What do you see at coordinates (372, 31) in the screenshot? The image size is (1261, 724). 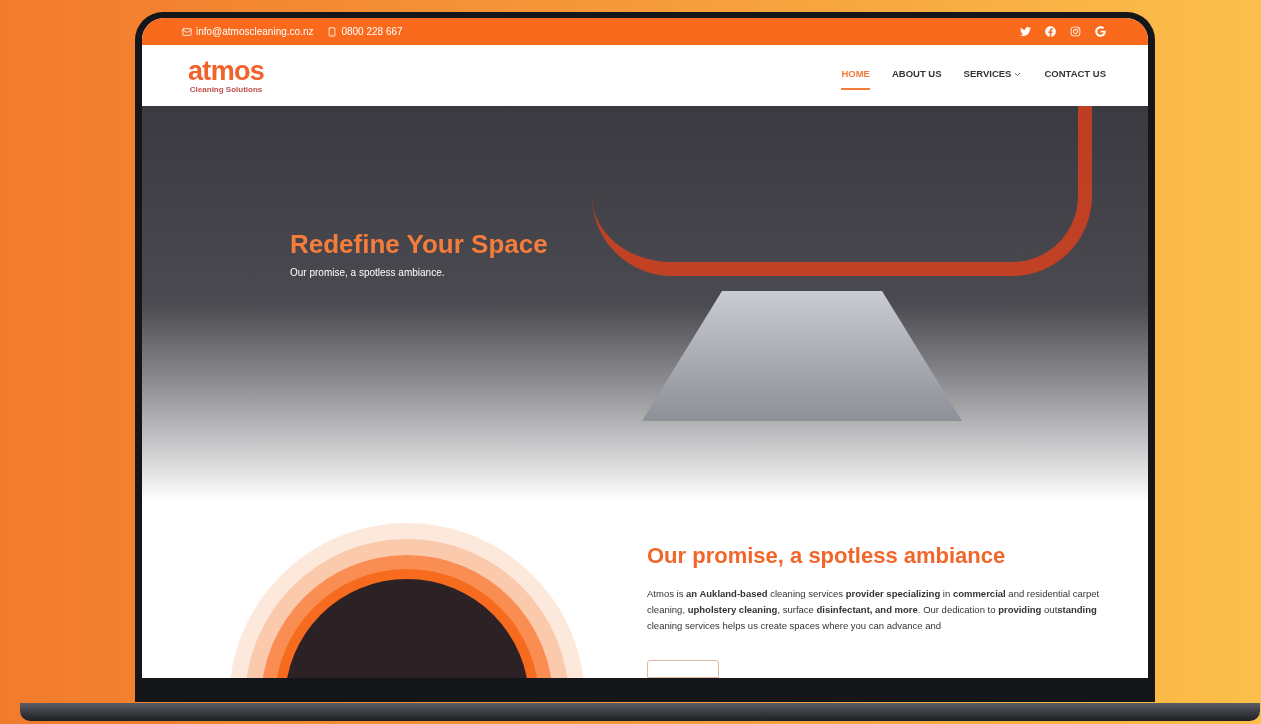 I see `phone-number: 0800 228 667` at bounding box center [372, 31].